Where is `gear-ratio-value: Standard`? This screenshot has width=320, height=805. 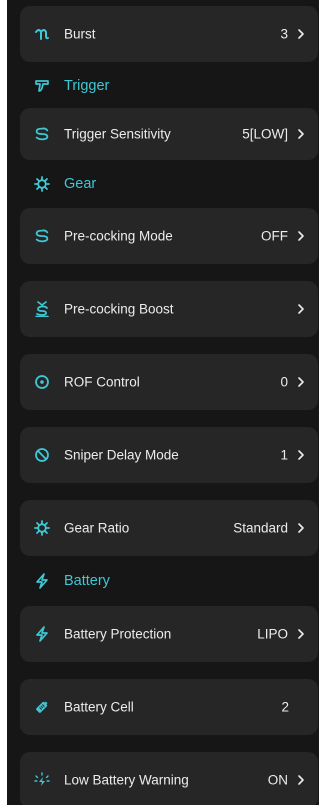 gear-ratio-value: Standard is located at coordinates (260, 528).